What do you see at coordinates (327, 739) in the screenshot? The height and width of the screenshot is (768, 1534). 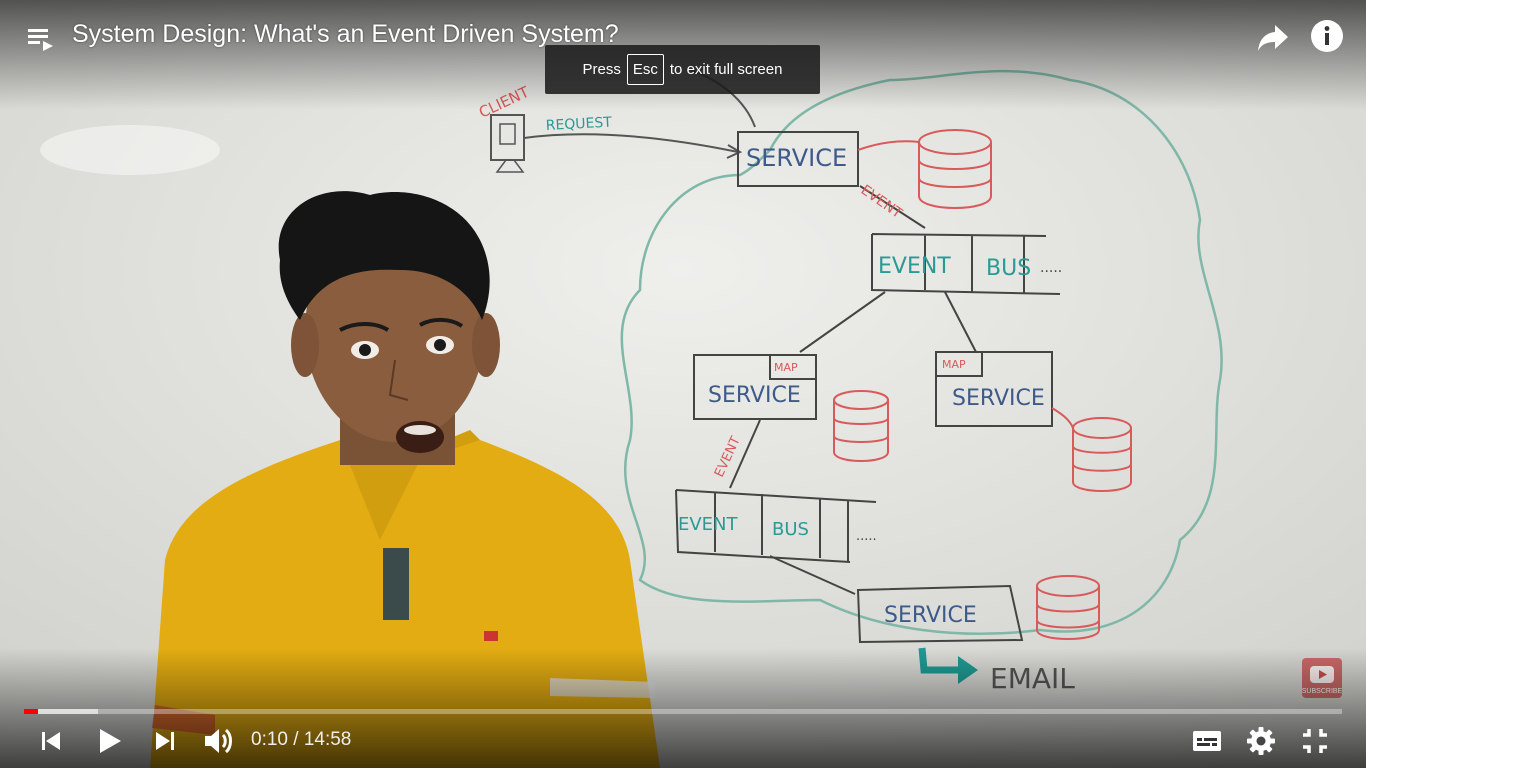 I see `duration: 14:58` at bounding box center [327, 739].